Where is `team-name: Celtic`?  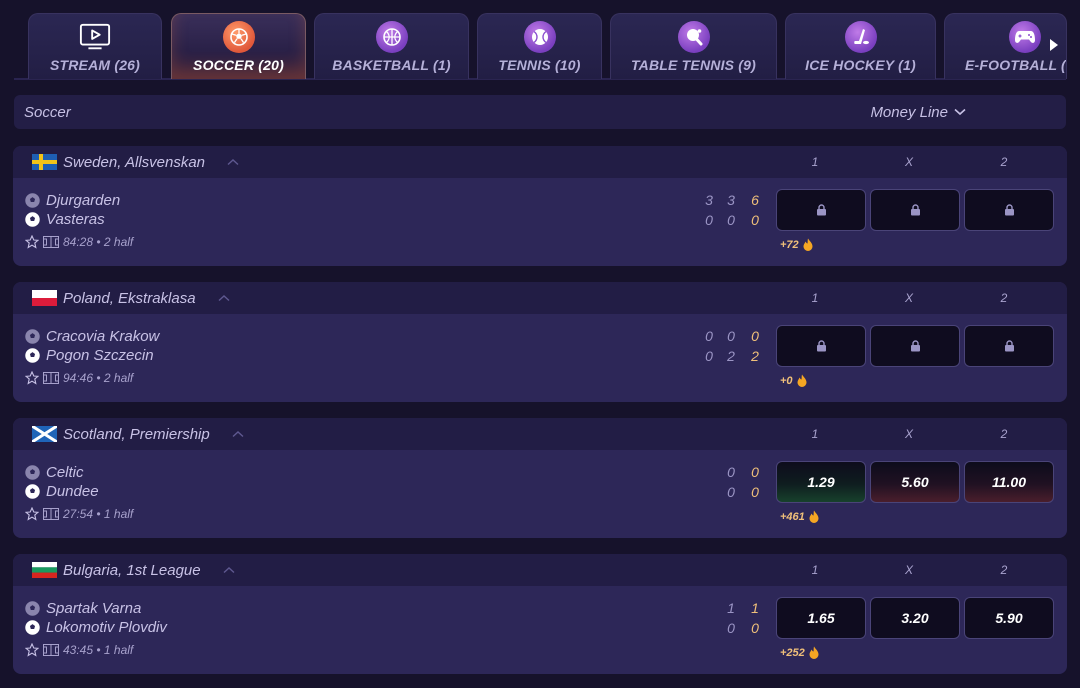
team-name: Celtic is located at coordinates (65, 472).